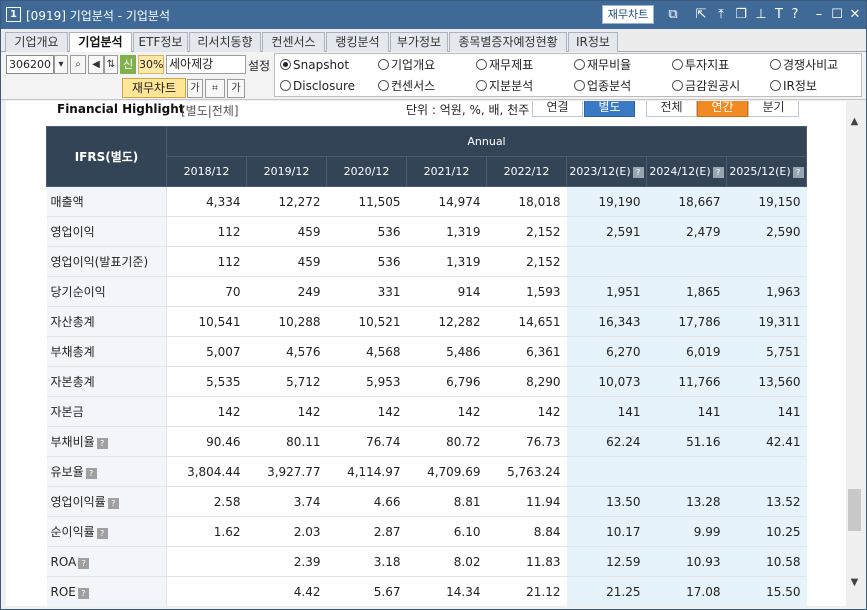 Image resolution: width=867 pixels, height=610 pixels. I want to click on table-cell: 10,073, so click(606, 381).